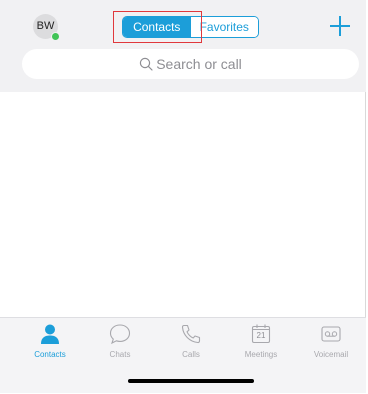 The height and width of the screenshot is (394, 368). What do you see at coordinates (55, 36) in the screenshot?
I see `presence-status-icon` at bounding box center [55, 36].